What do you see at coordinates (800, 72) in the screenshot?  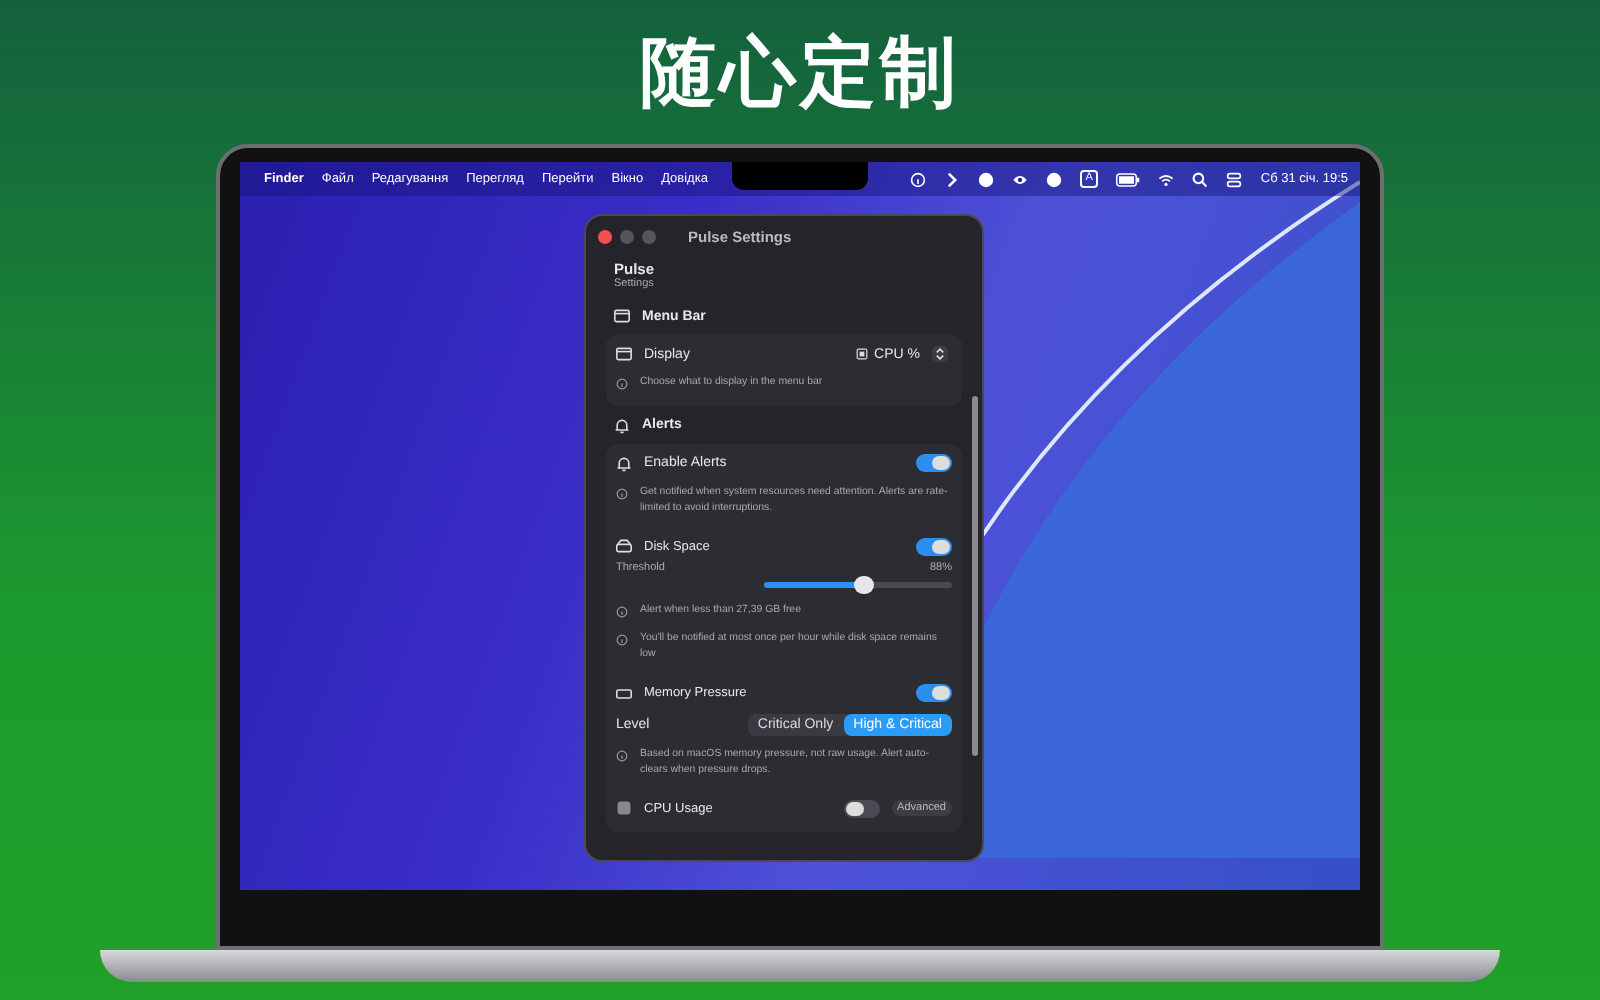 I see `headline: 随心定制` at bounding box center [800, 72].